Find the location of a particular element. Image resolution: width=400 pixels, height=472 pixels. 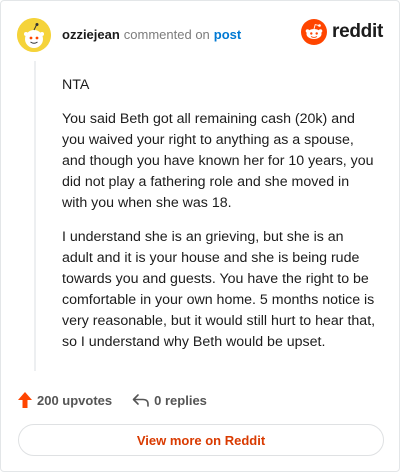

upvote-arrow-icon is located at coordinates (25, 400).